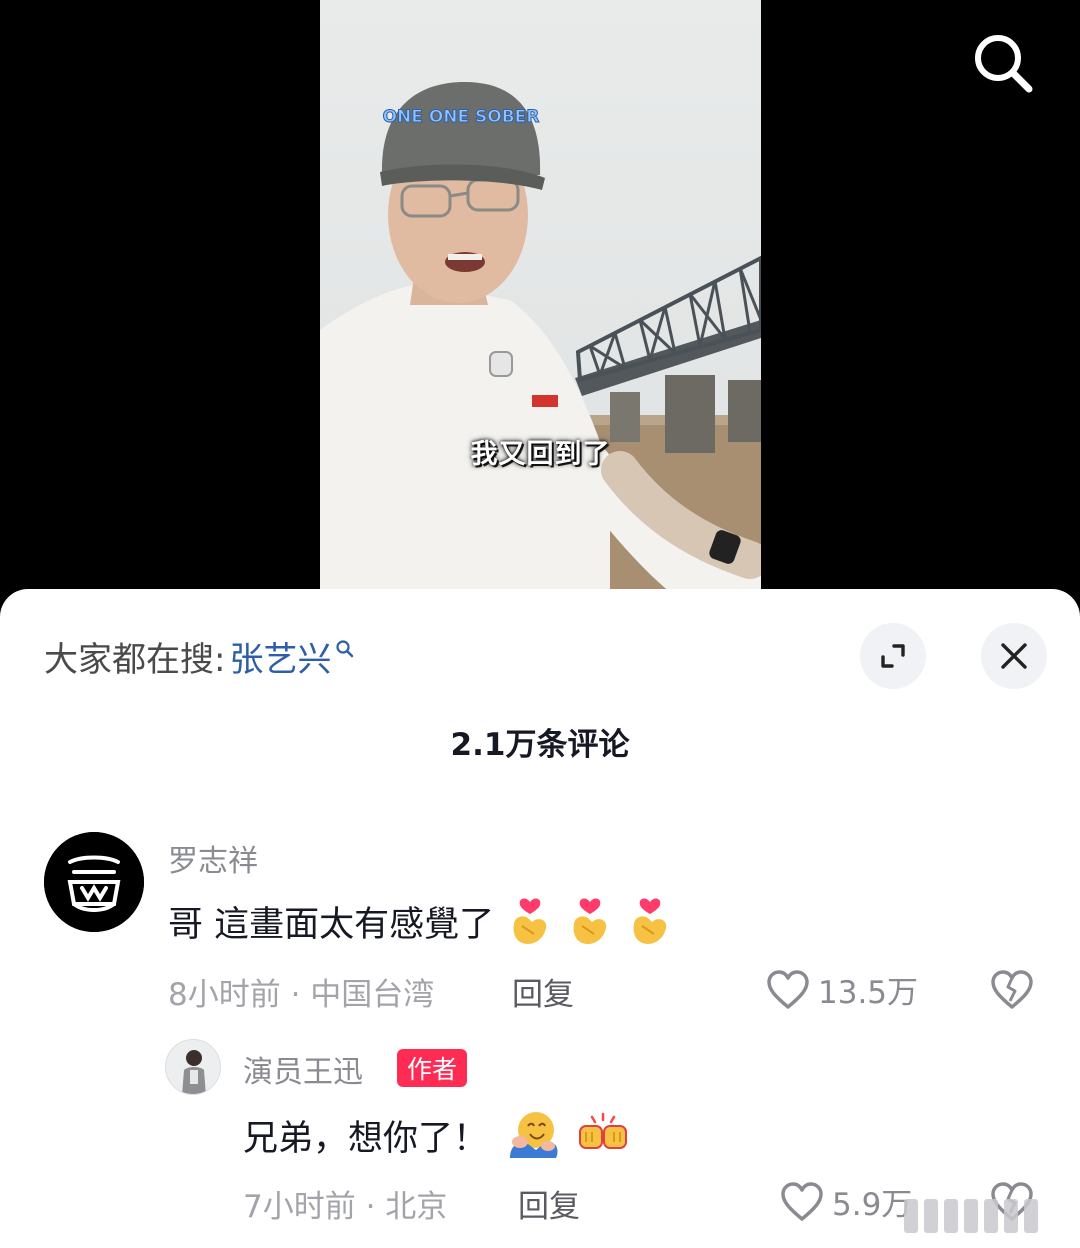  I want to click on hugging-face-emoji-icon, so click(534, 1135).